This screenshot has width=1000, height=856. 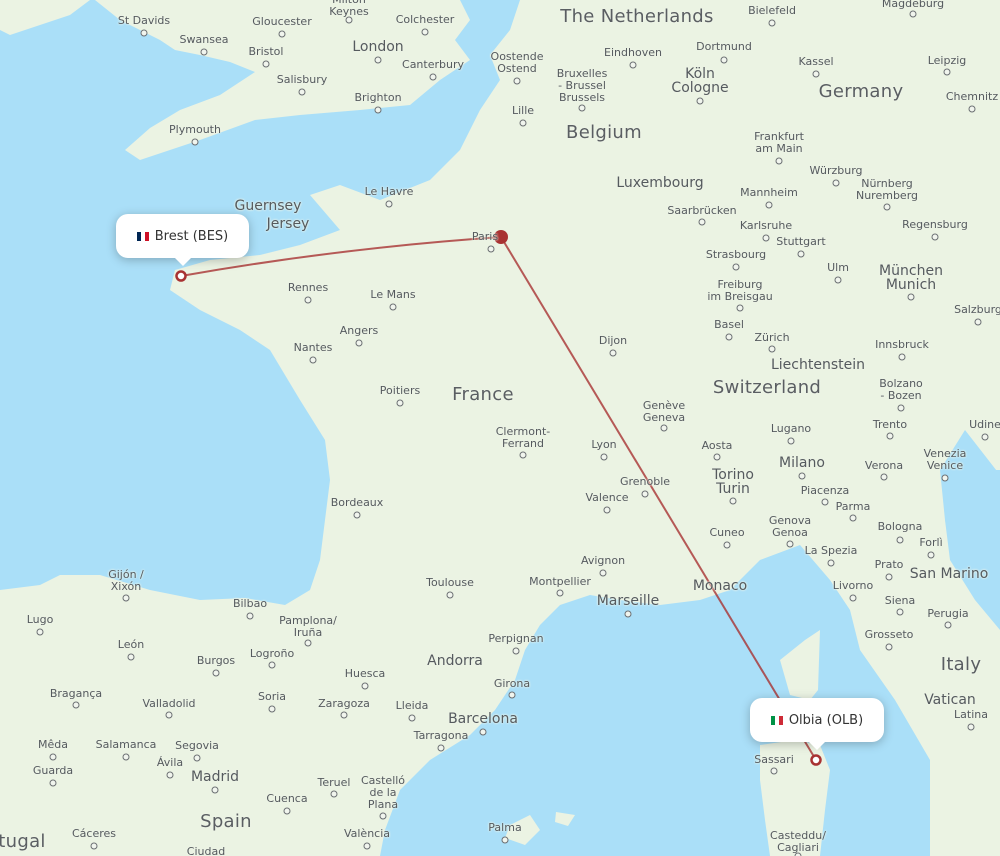 What do you see at coordinates (660, 183) in the screenshot?
I see `country-label-luxembourg: Luxembourg` at bounding box center [660, 183].